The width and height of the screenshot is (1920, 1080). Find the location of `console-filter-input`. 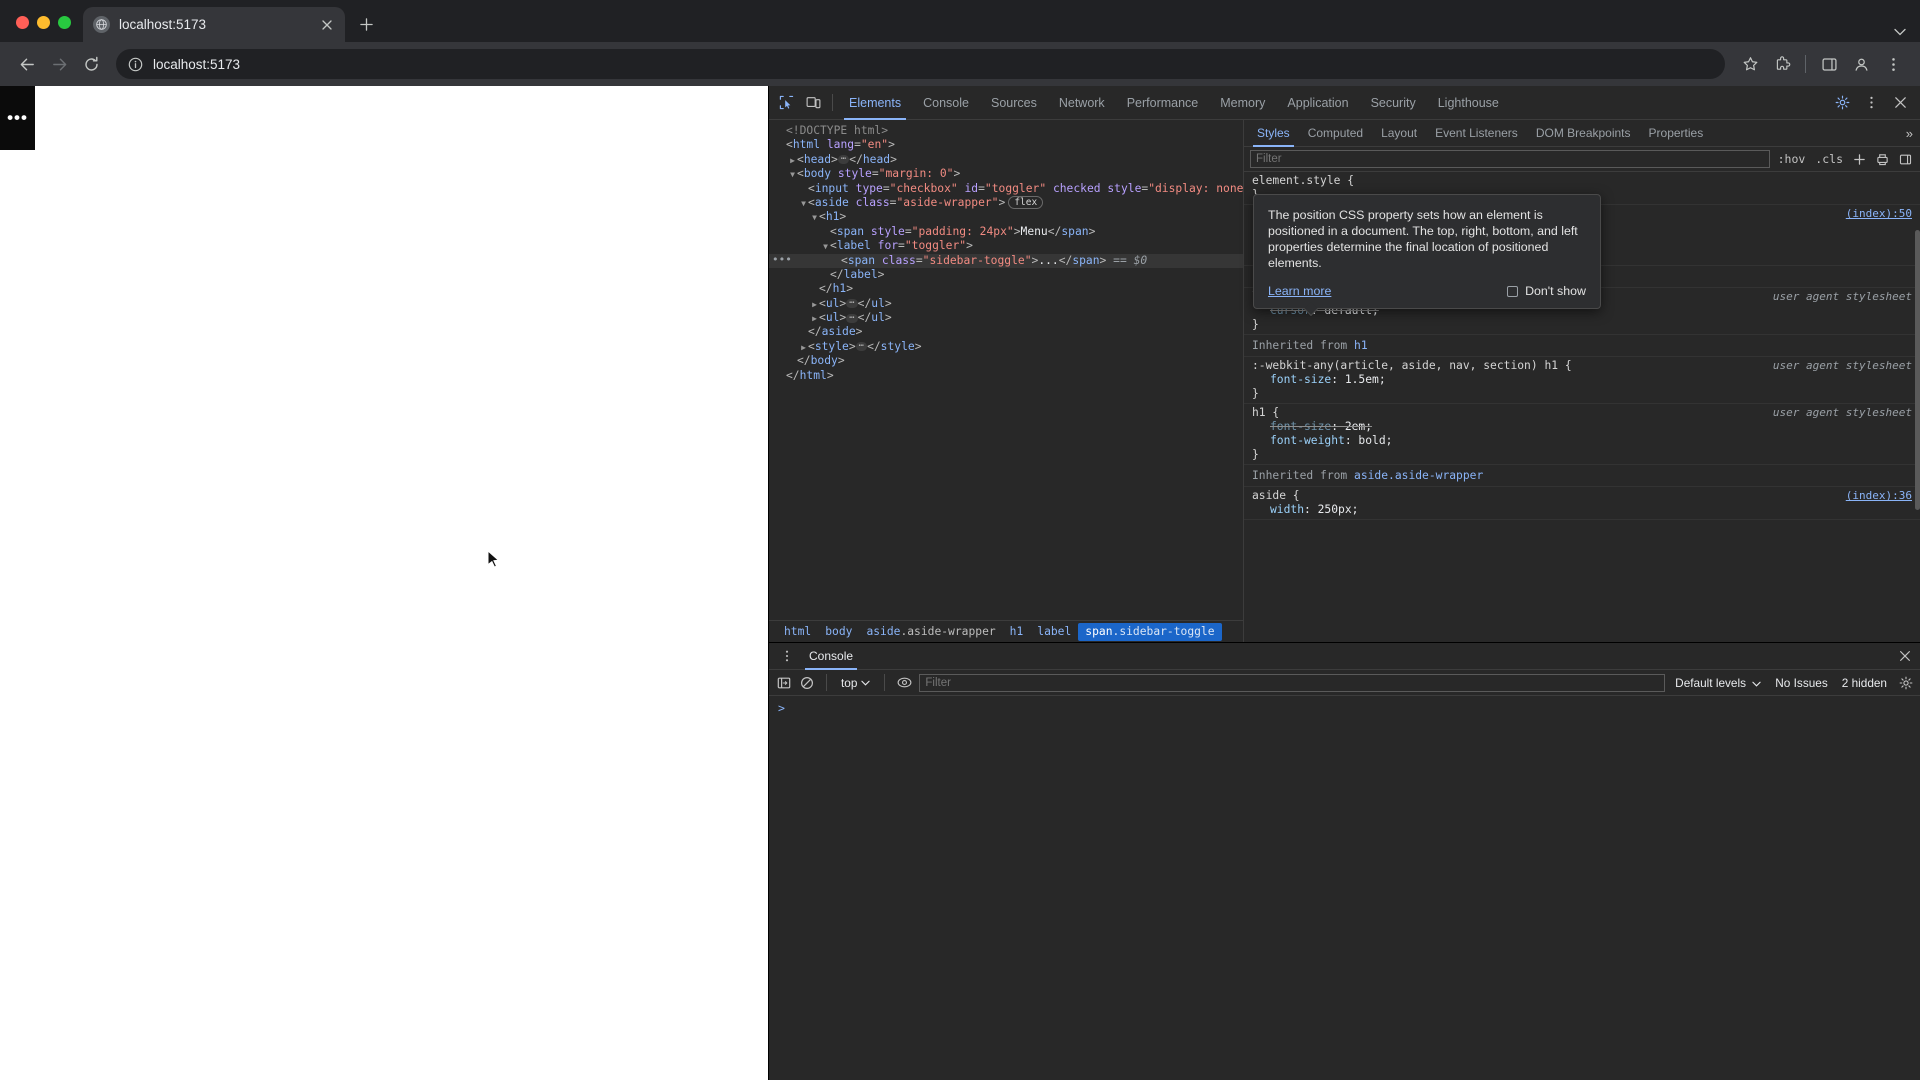

console-filter-input is located at coordinates (1292, 682).